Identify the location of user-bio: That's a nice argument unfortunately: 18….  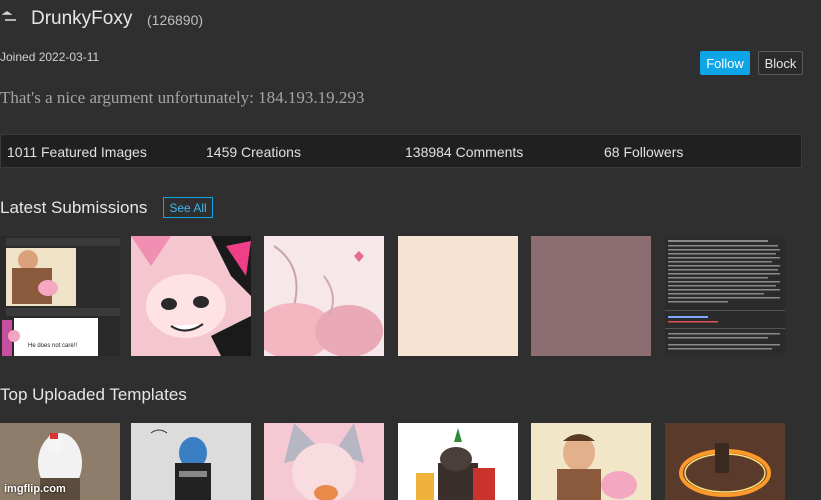
(182, 97).